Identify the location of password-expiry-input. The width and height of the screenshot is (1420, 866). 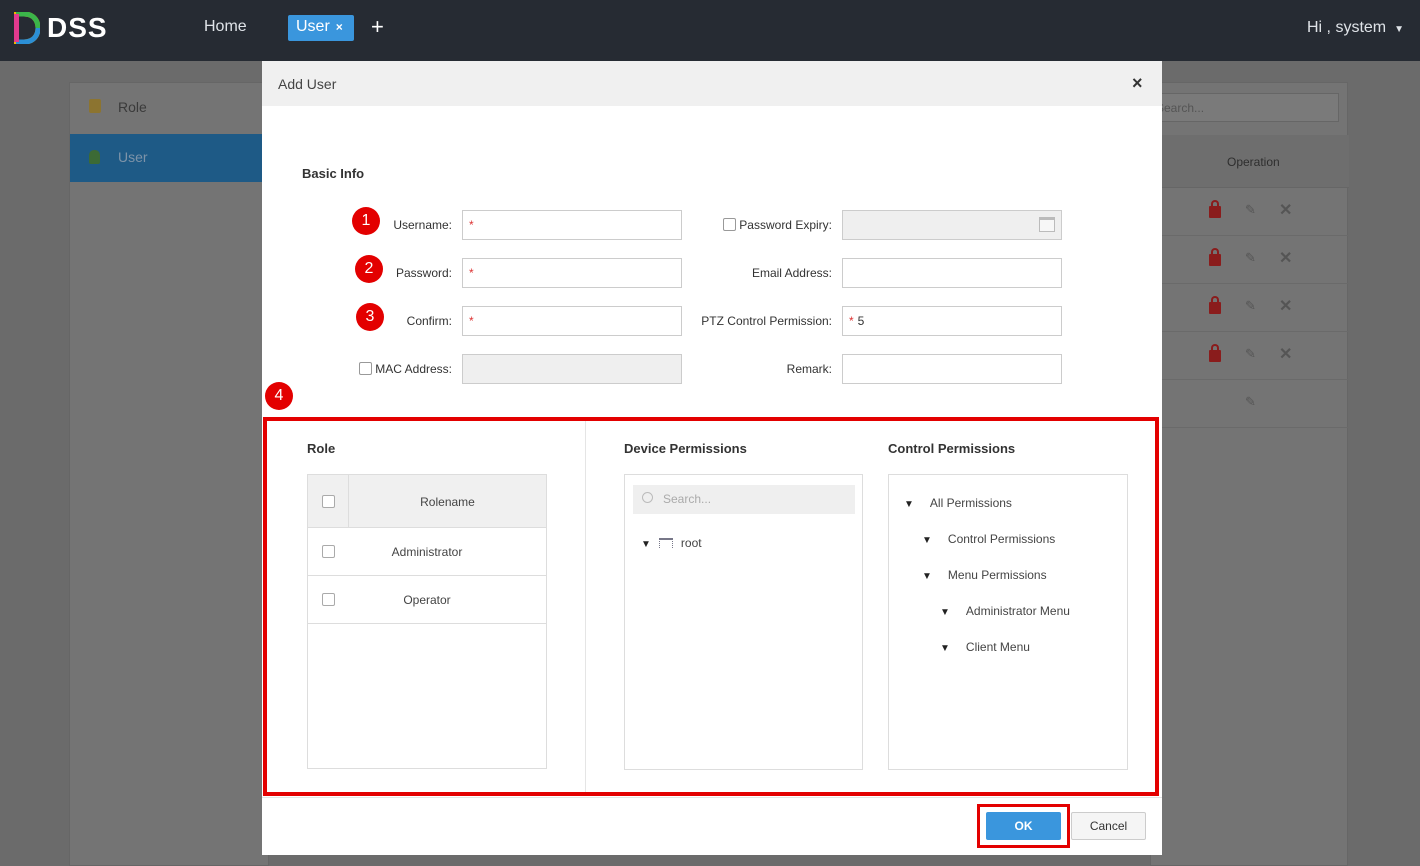
(952, 225).